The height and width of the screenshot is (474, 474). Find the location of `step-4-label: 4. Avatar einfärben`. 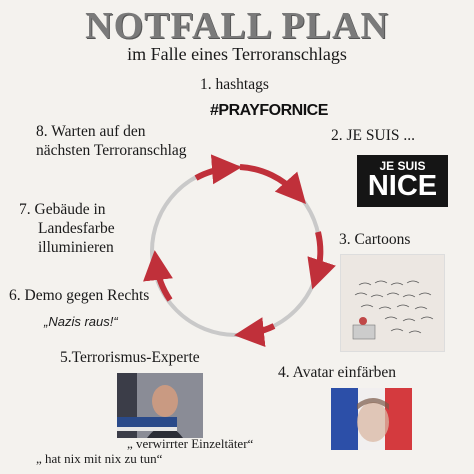

step-4-label: 4. Avatar einfärben is located at coordinates (337, 372).